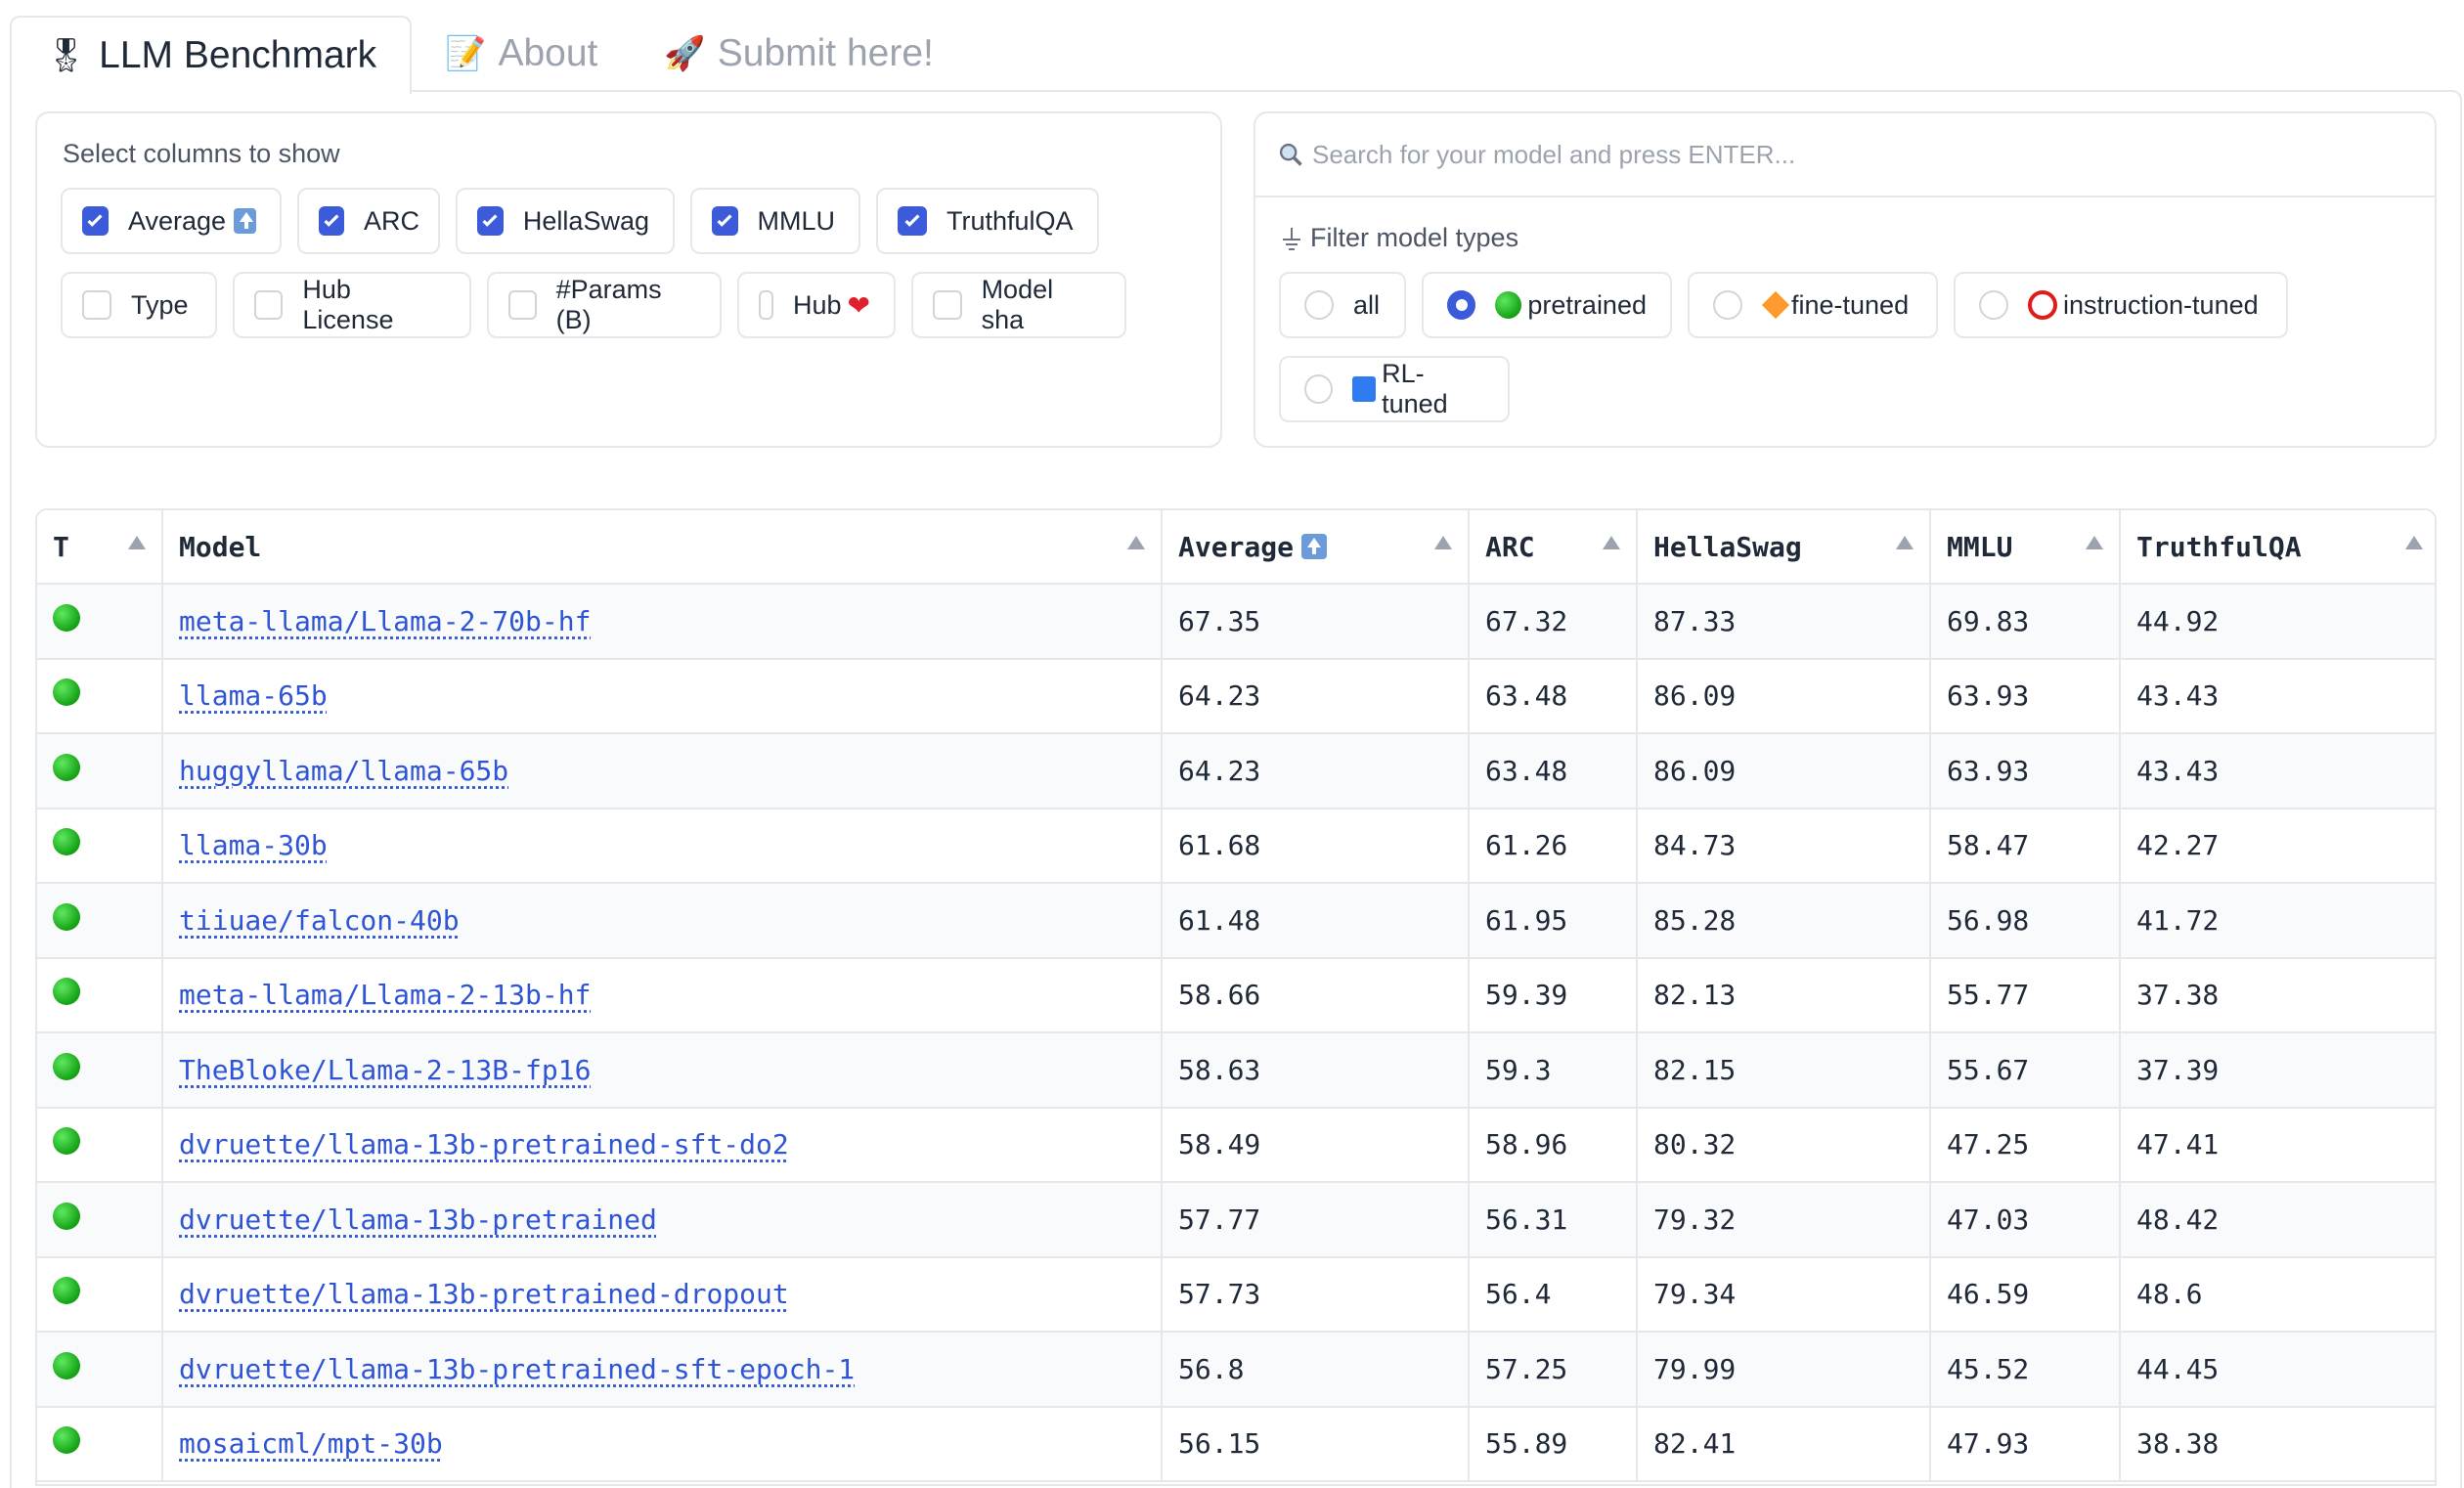 The image size is (2464, 1488). Describe the element at coordinates (2025, 995) in the screenshot. I see `mmlu-cell: 55.77` at that location.